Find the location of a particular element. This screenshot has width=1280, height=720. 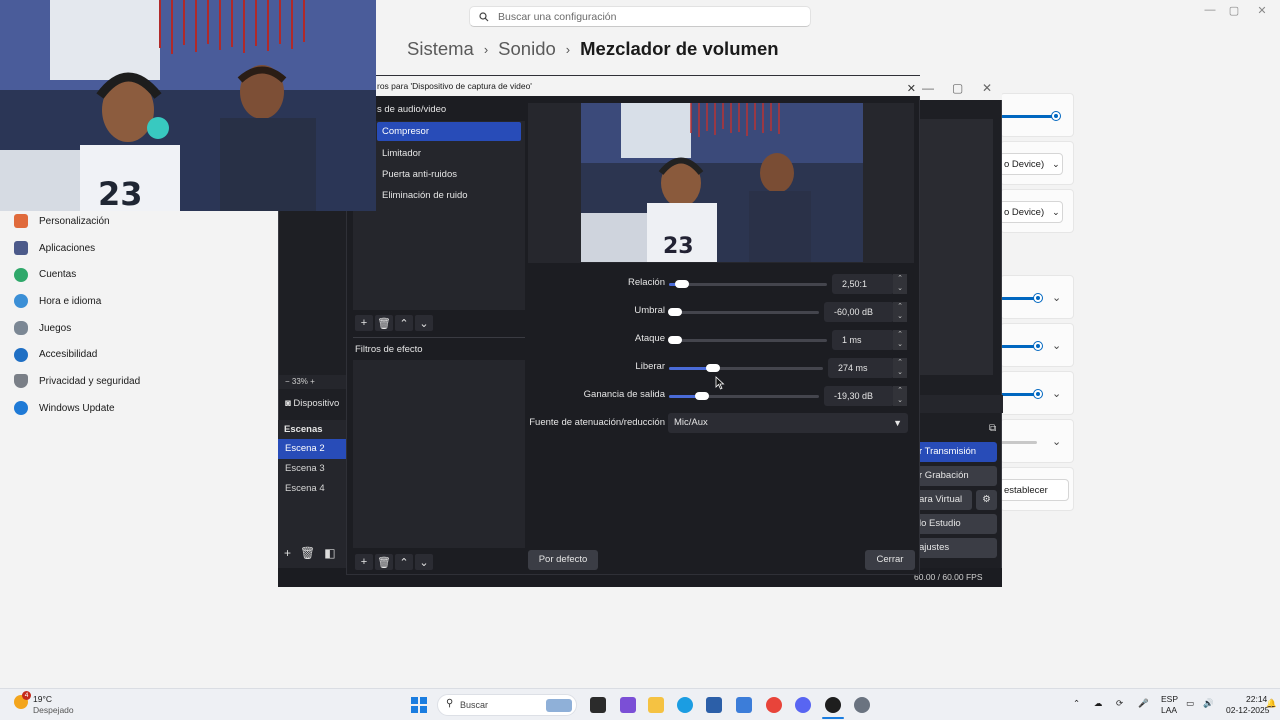

notification-badge: 4 is located at coordinates (26, 695).